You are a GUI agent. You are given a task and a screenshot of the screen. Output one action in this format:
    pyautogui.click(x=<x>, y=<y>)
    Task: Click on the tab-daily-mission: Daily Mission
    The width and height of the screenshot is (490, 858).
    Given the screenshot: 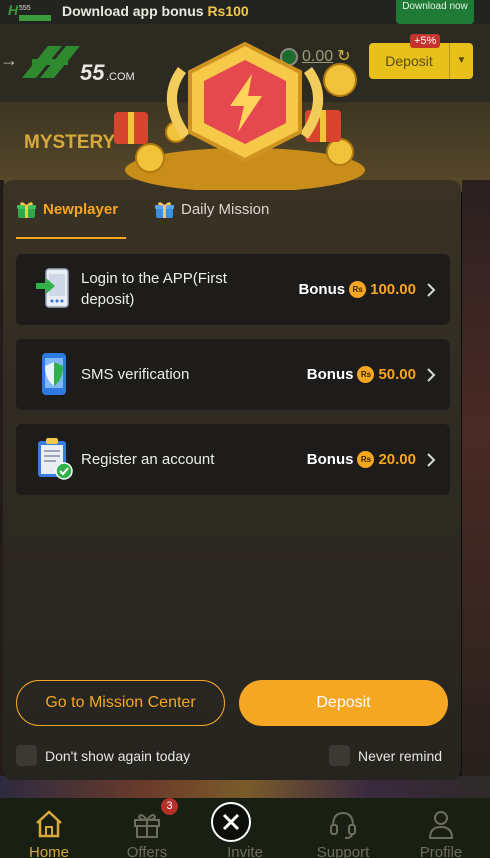 What is the action you would take?
    pyautogui.click(x=211, y=209)
    